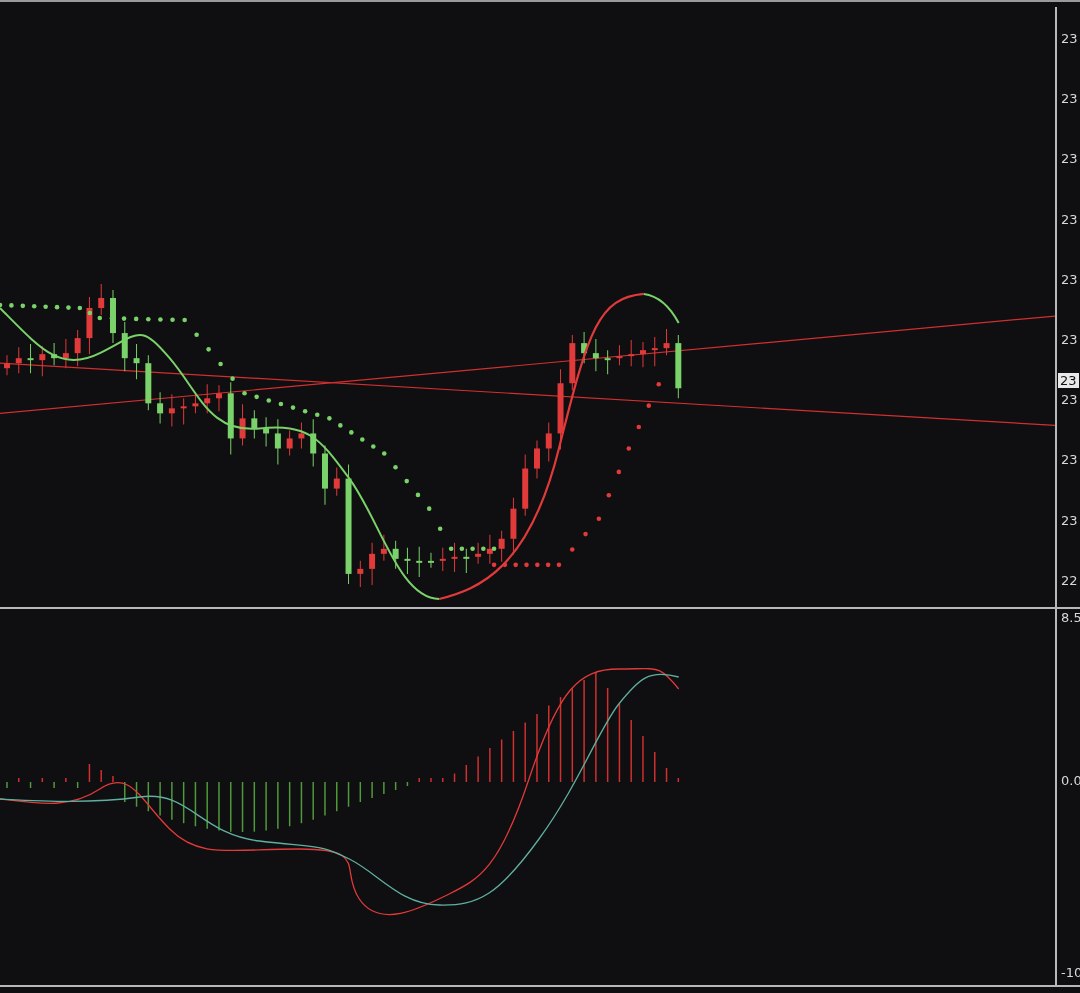  Describe the element at coordinates (1069, 580) in the screenshot. I see `axis-label: 22` at that location.